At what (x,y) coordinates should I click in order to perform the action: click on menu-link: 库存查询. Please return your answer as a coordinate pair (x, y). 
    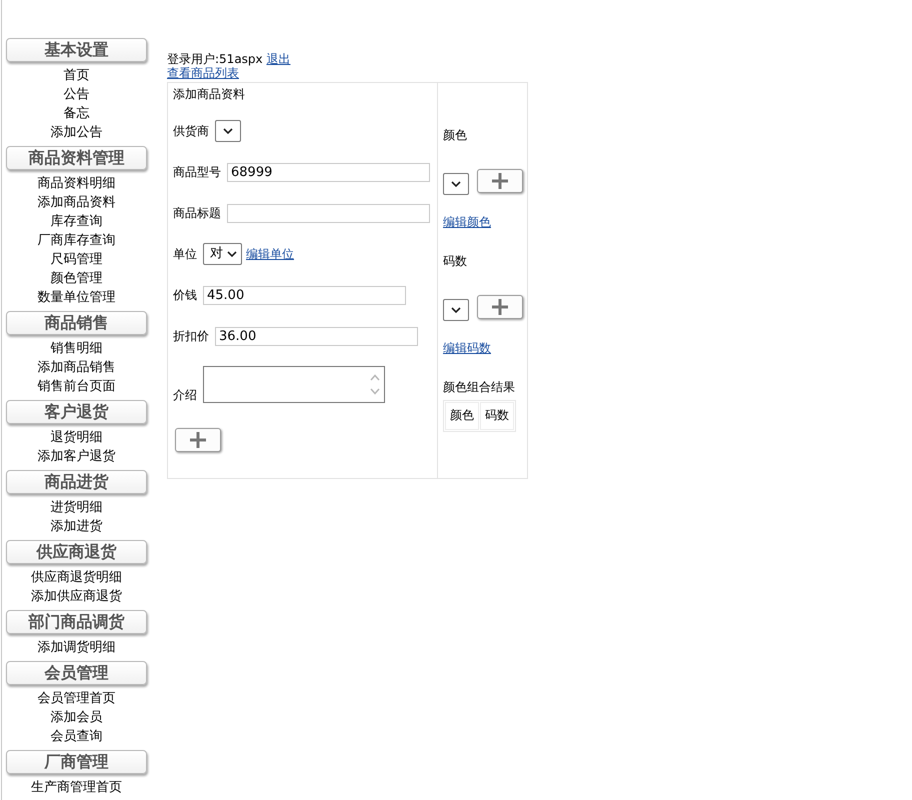
    Looking at the image, I should click on (76, 221).